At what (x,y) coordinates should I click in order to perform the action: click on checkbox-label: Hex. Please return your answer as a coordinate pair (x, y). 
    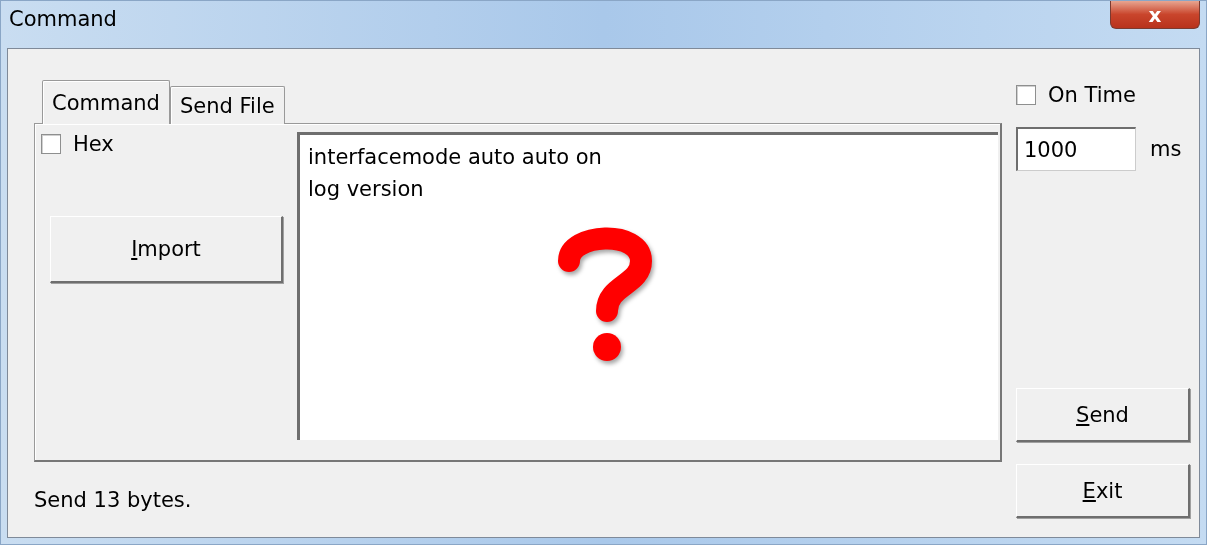
    Looking at the image, I should click on (93, 144).